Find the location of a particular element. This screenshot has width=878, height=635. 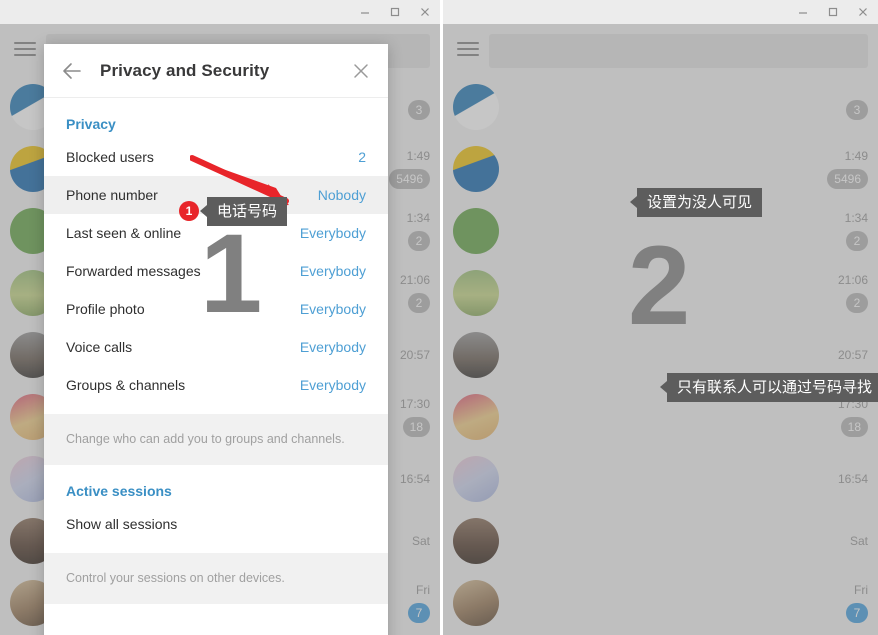

chat-meta: 1:49 5496 is located at coordinates (847, 169).